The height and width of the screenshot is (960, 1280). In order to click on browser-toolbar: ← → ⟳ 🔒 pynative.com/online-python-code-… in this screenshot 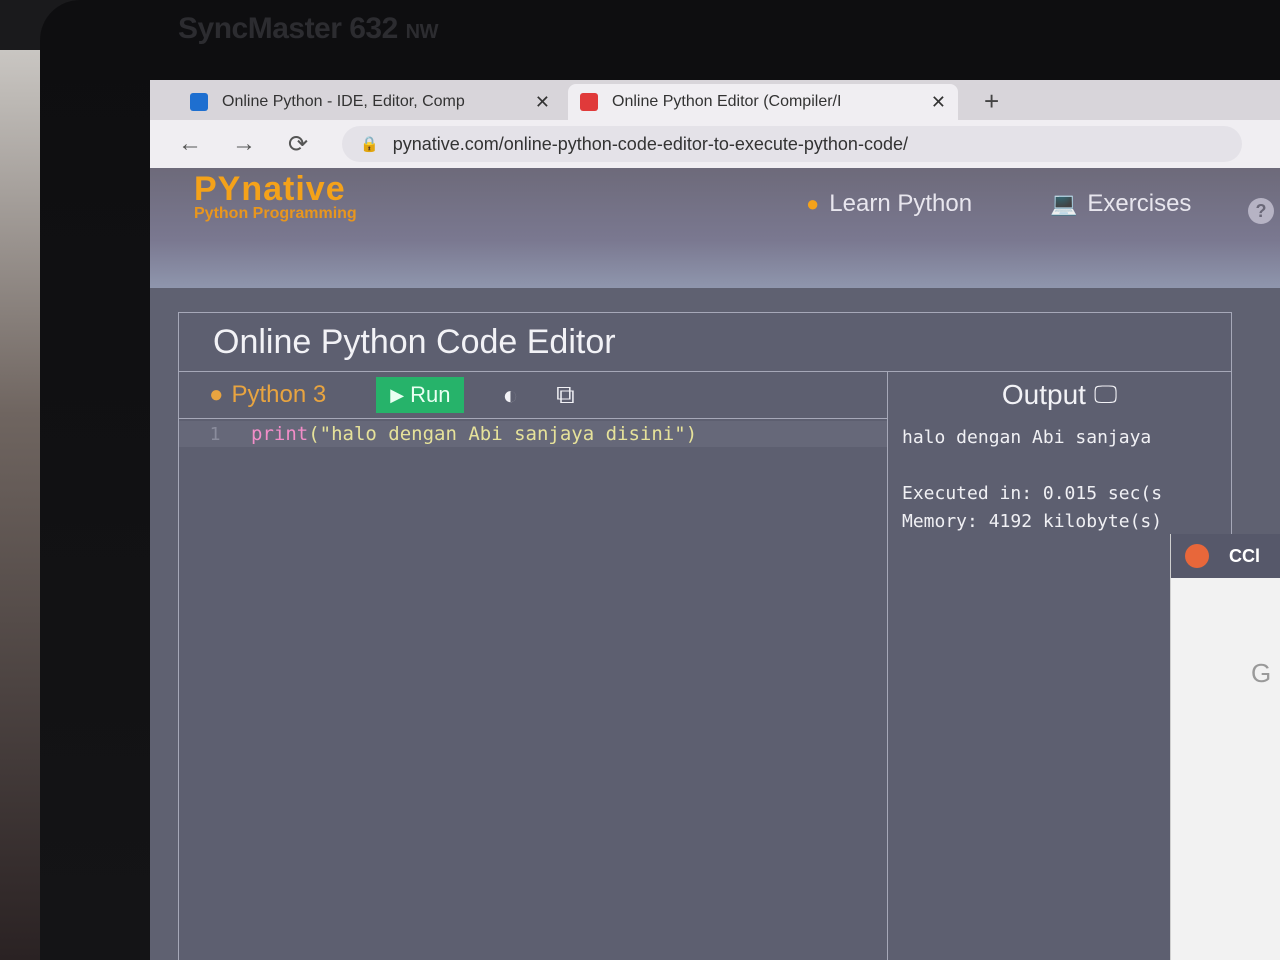, I will do `click(715, 144)`.